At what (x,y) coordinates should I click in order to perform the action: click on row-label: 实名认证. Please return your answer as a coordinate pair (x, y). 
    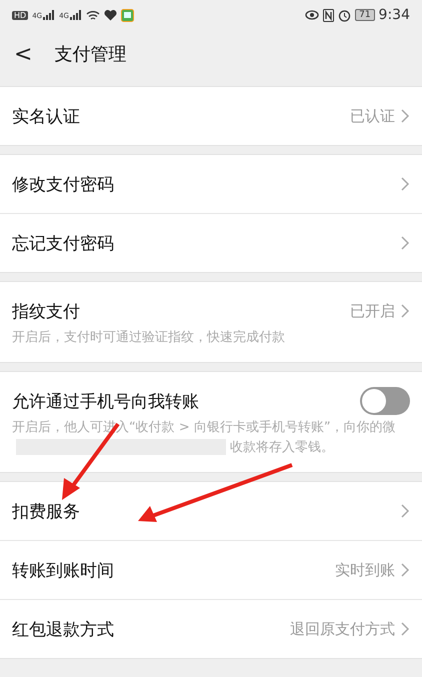
    Looking at the image, I should click on (46, 117).